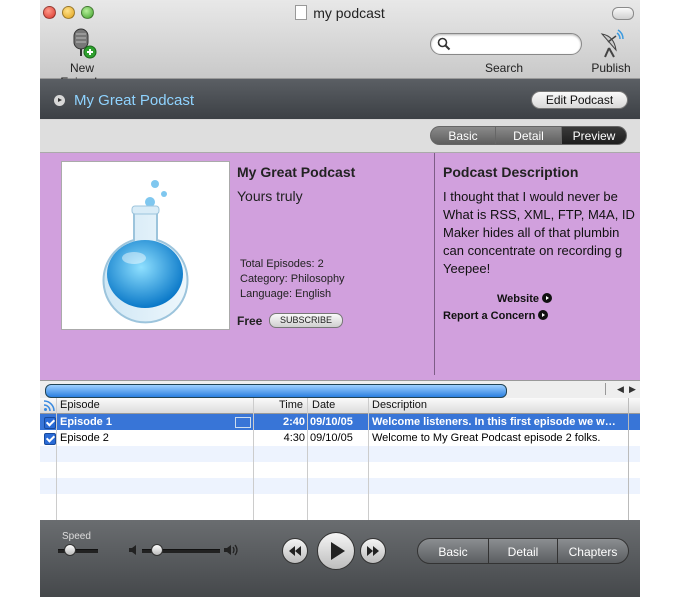 The image size is (680, 597). Describe the element at coordinates (504, 68) in the screenshot. I see `search-label: Search` at that location.